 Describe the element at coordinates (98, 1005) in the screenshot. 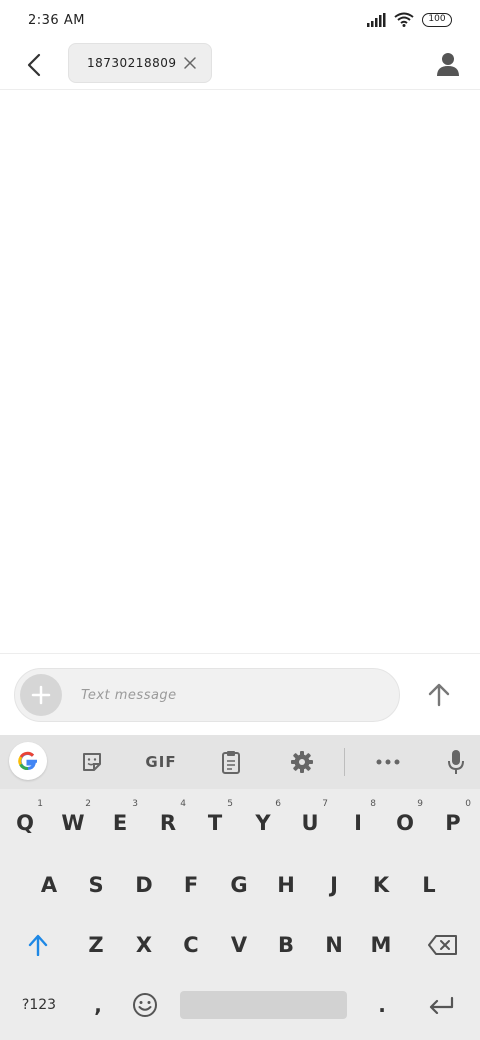

I see `comma-key: ,` at that location.